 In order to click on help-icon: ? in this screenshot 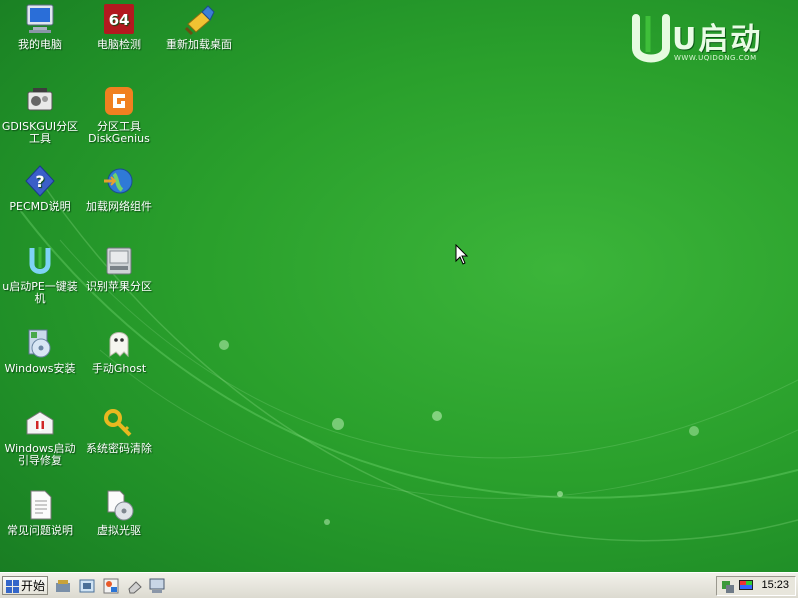, I will do `click(40, 181)`.